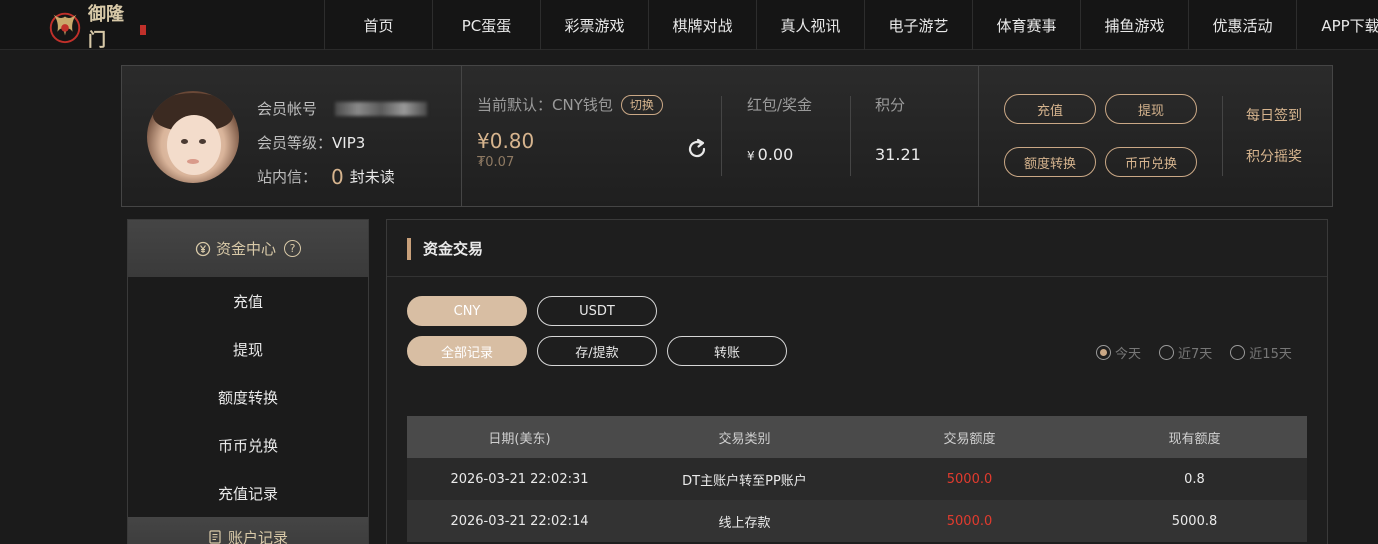 The width and height of the screenshot is (1378, 544). What do you see at coordinates (519, 439) in the screenshot?
I see `column-date: 日期(美东)` at bounding box center [519, 439].